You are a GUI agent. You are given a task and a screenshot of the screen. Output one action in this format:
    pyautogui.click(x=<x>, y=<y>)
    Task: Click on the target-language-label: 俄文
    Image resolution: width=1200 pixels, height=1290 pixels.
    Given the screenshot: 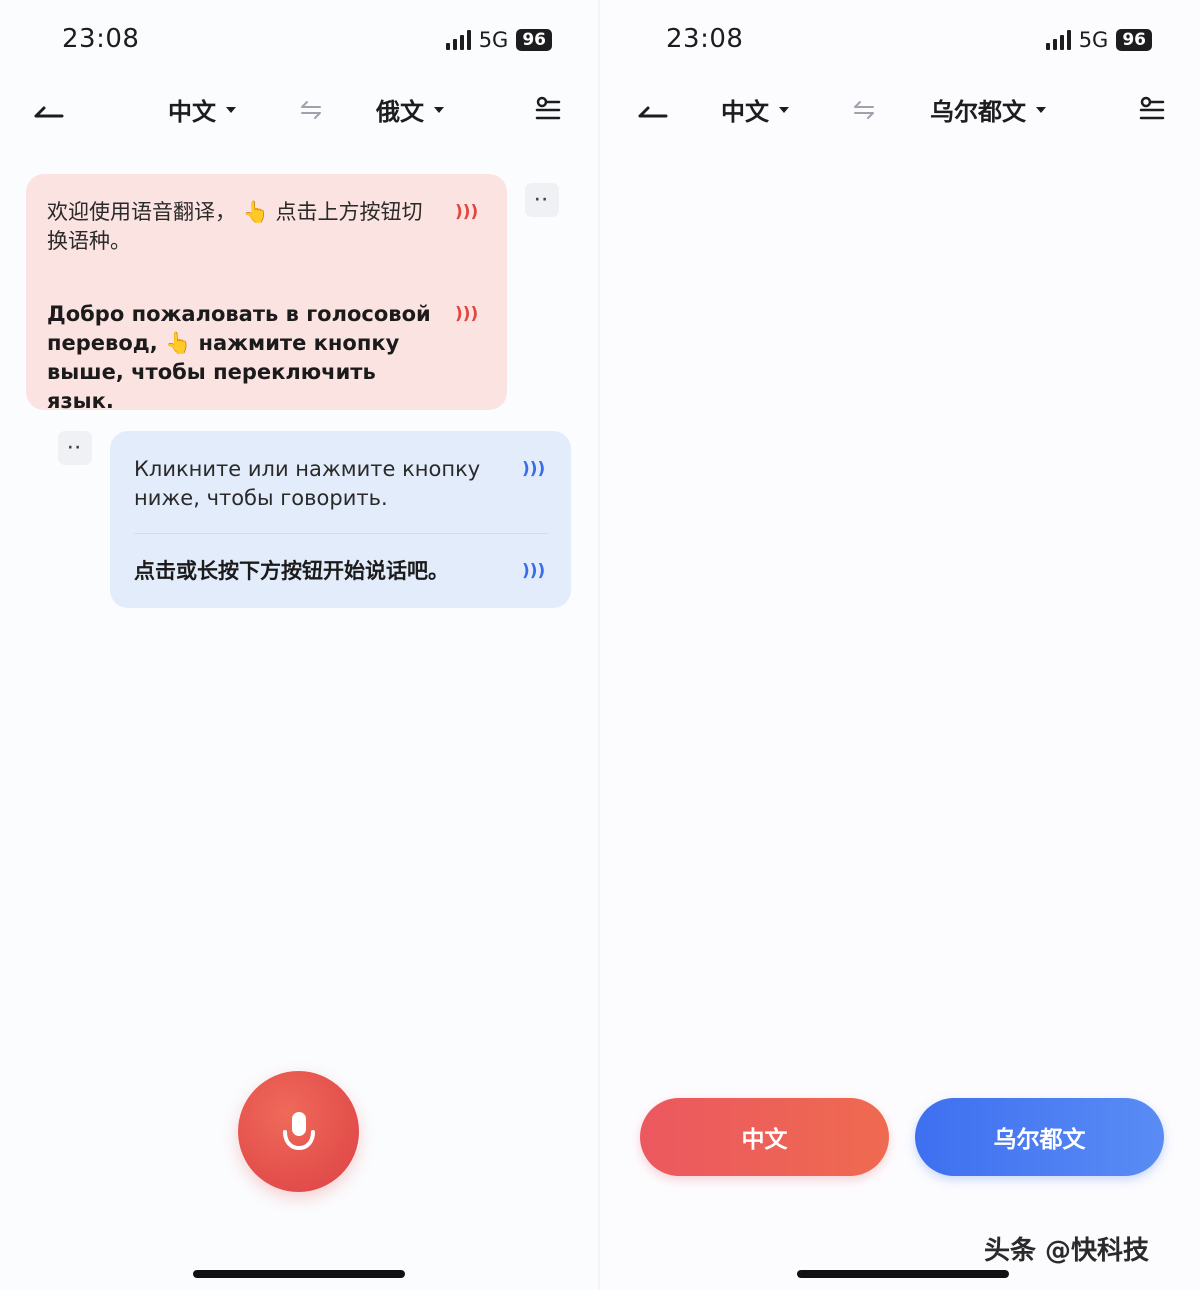 What is the action you would take?
    pyautogui.click(x=400, y=112)
    